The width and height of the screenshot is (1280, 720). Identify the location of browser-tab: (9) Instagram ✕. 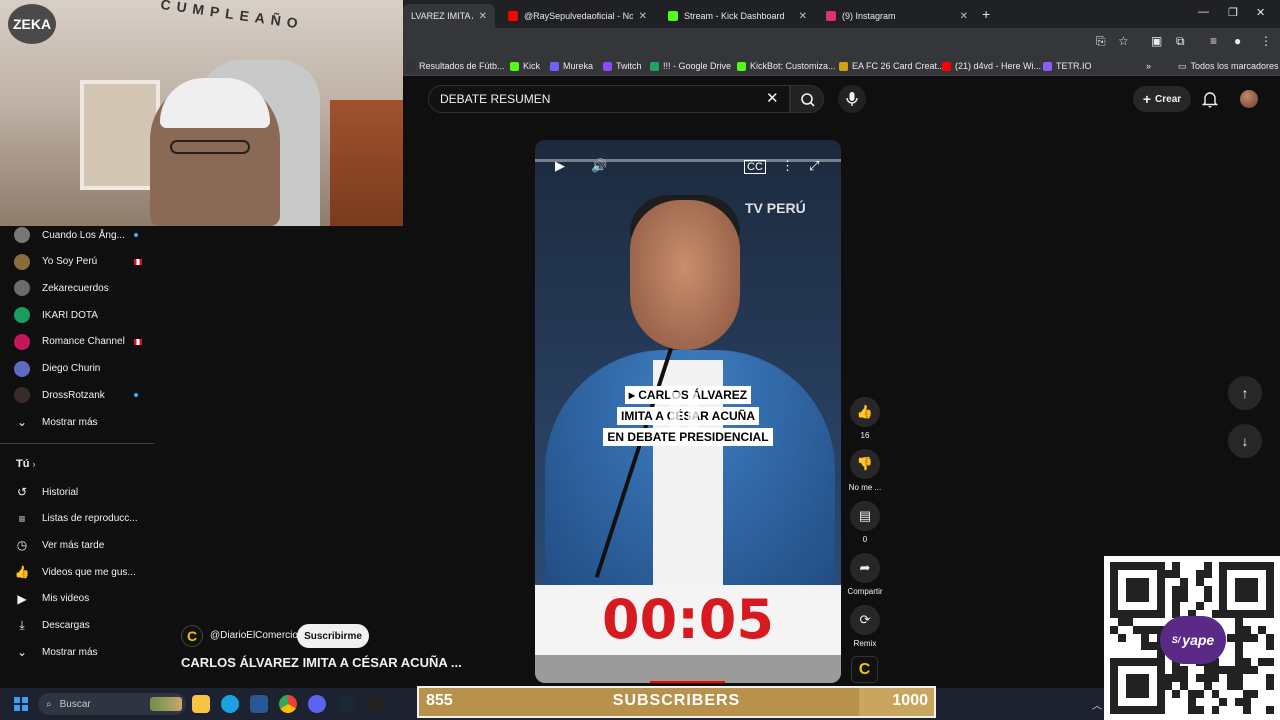
(897, 16).